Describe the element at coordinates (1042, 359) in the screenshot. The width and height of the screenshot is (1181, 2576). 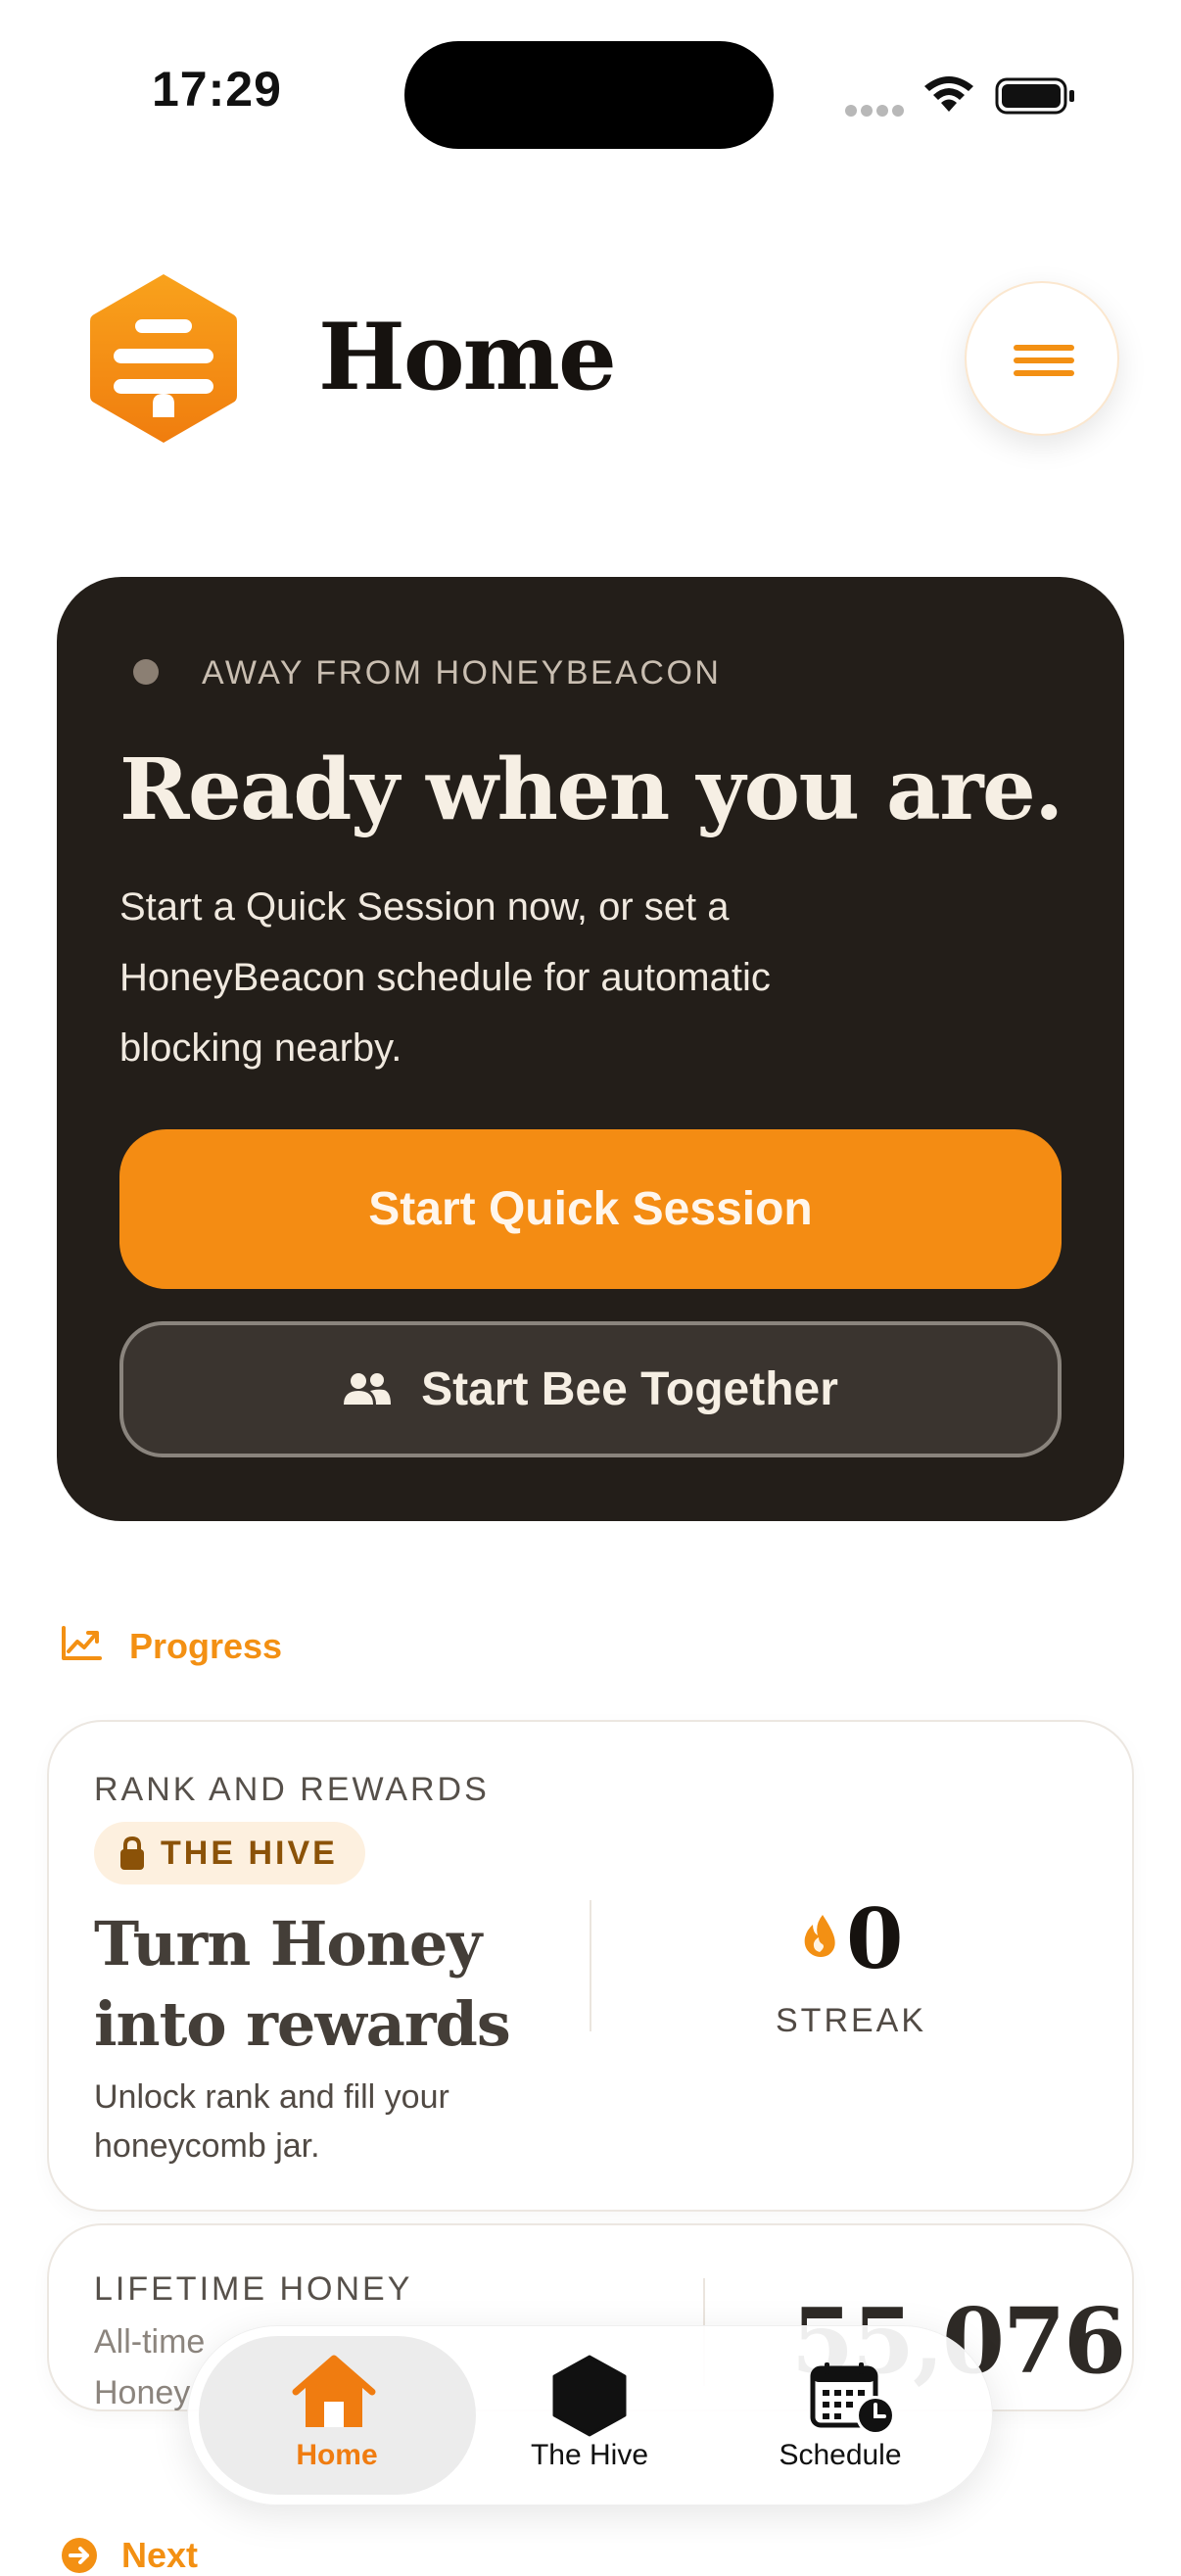
I see `menu-button` at that location.